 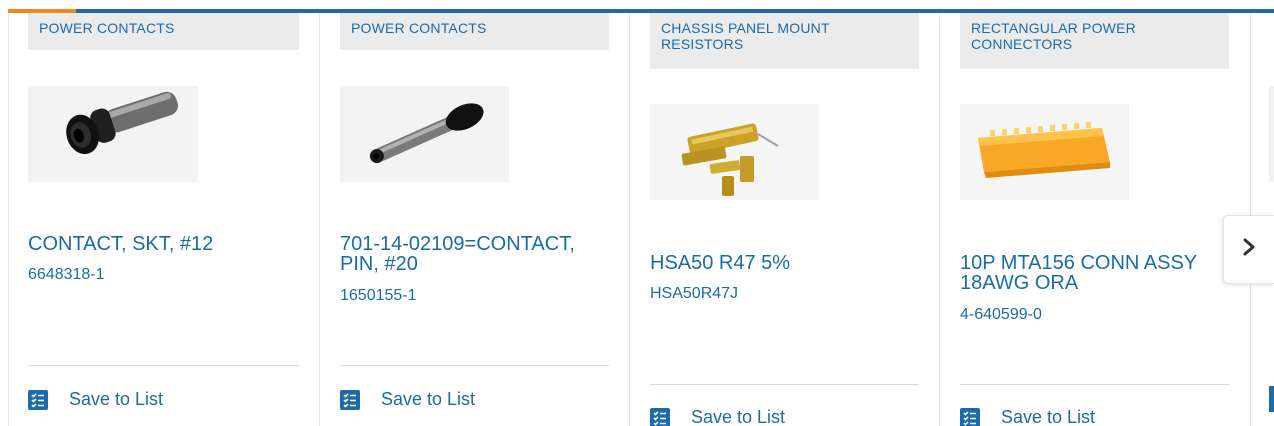 I want to click on carousel-next-button, so click(x=1248, y=249).